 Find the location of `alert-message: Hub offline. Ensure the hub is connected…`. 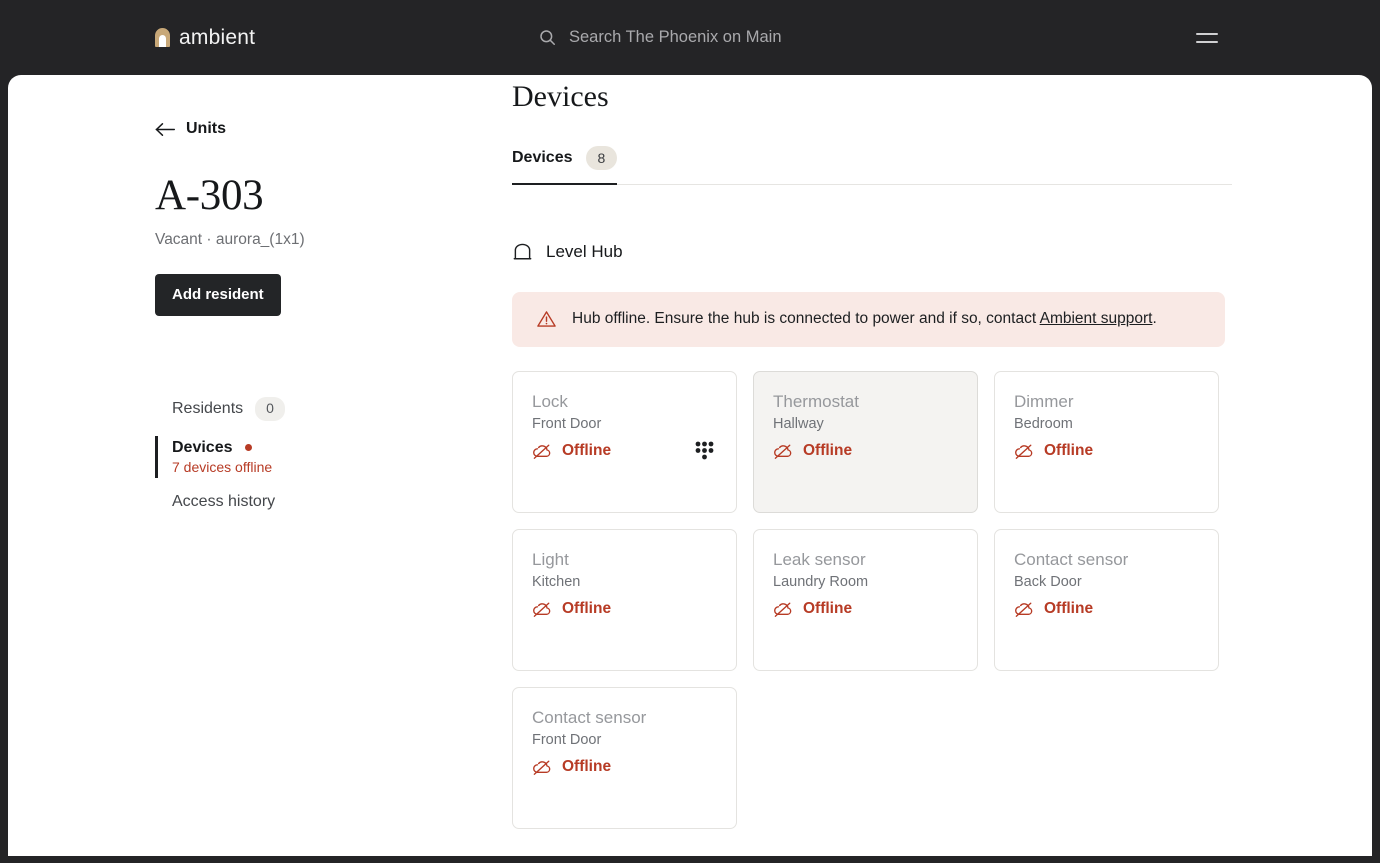

alert-message: Hub offline. Ensure the hub is connected… is located at coordinates (864, 319).